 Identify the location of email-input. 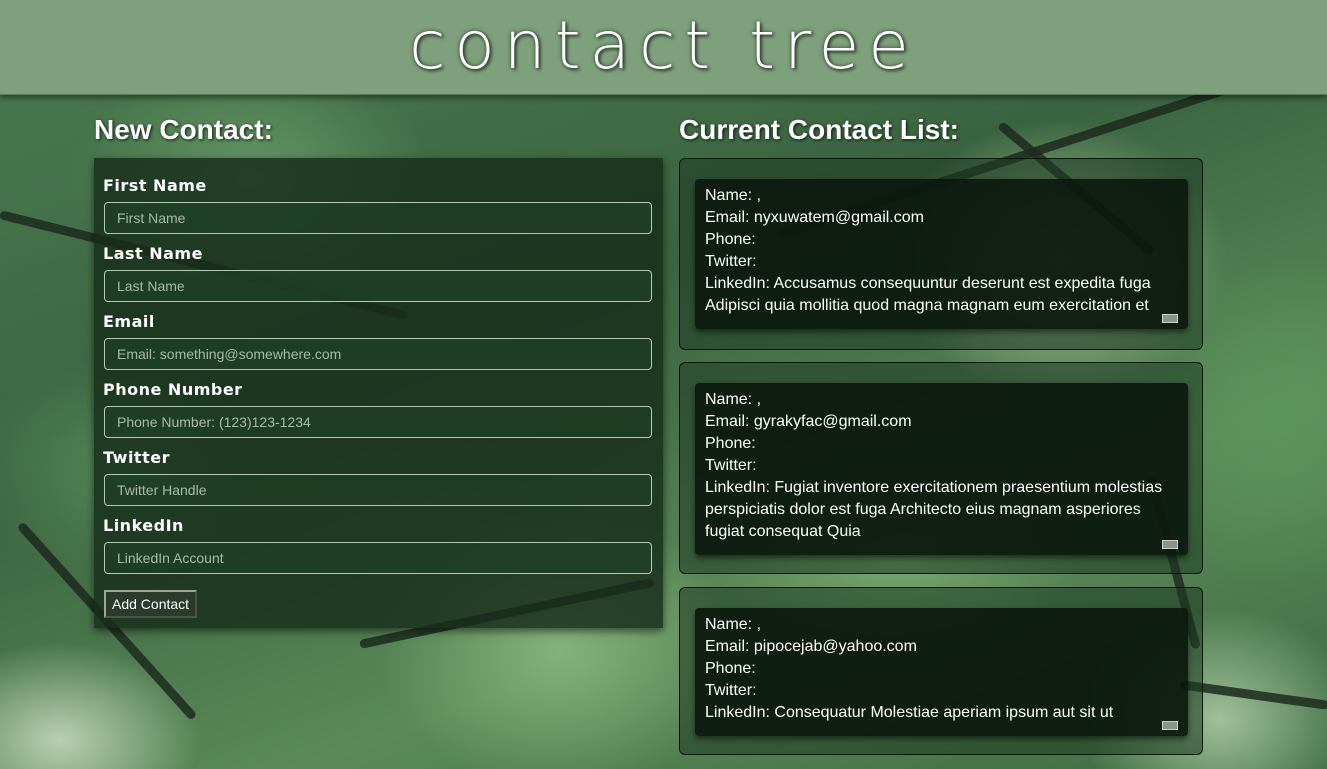
(378, 354).